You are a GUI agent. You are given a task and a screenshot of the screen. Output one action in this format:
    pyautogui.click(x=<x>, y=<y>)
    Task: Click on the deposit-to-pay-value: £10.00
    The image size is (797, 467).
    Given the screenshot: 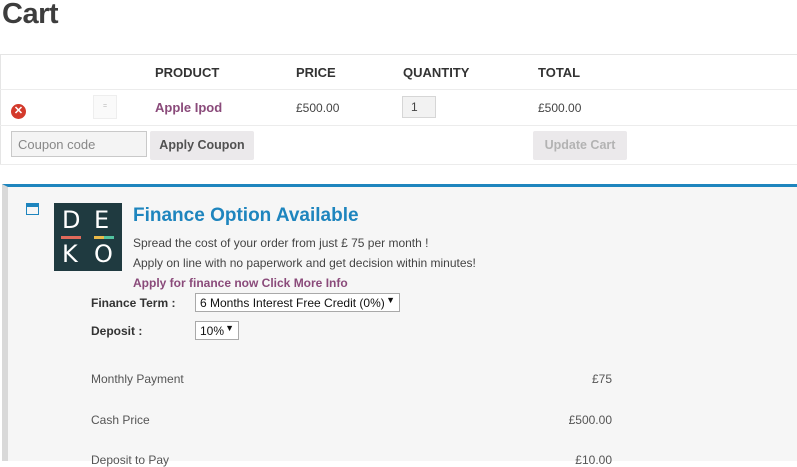 What is the action you would take?
    pyautogui.click(x=593, y=460)
    